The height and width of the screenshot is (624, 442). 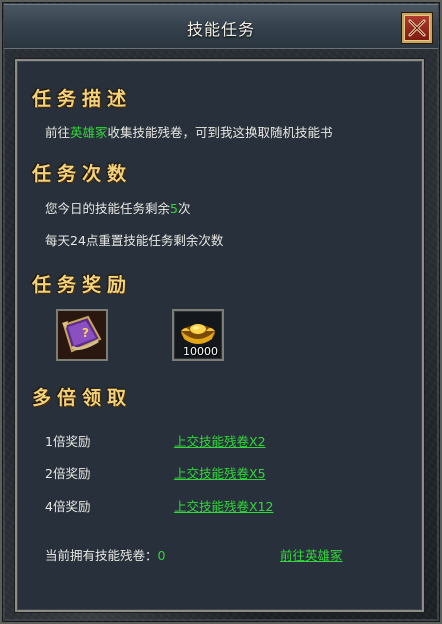 I want to click on owned-scrolls-text: 当前拥有技能残卷：0, so click(x=105, y=554).